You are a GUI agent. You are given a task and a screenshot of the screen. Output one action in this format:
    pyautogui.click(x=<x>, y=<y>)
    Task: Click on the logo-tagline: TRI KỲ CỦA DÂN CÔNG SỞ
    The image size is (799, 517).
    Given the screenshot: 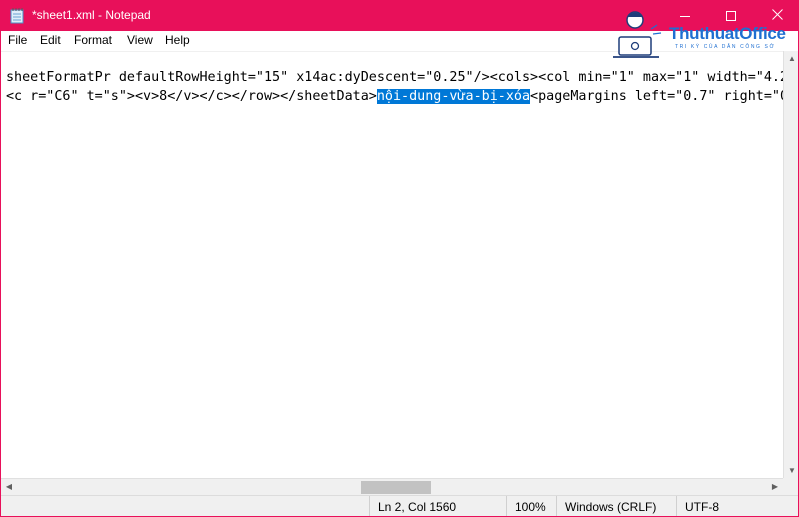 What is the action you would take?
    pyautogui.click(x=725, y=47)
    